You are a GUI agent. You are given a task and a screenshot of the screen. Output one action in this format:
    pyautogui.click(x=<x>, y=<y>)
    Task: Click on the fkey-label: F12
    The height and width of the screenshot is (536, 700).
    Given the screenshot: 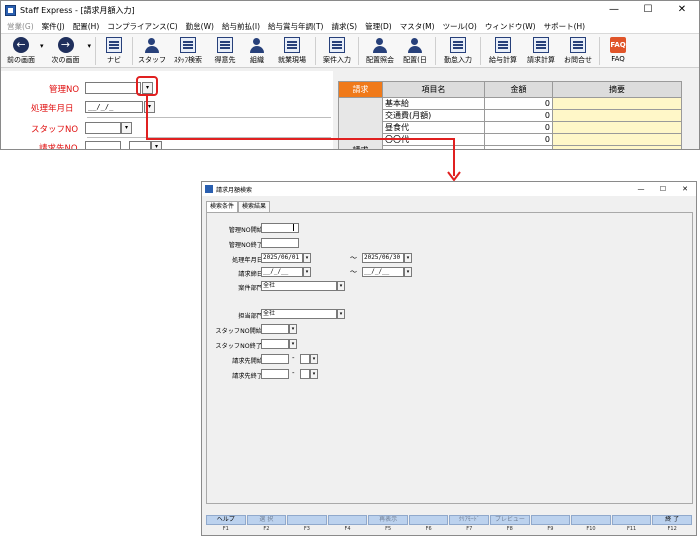 What is the action you would take?
    pyautogui.click(x=672, y=529)
    